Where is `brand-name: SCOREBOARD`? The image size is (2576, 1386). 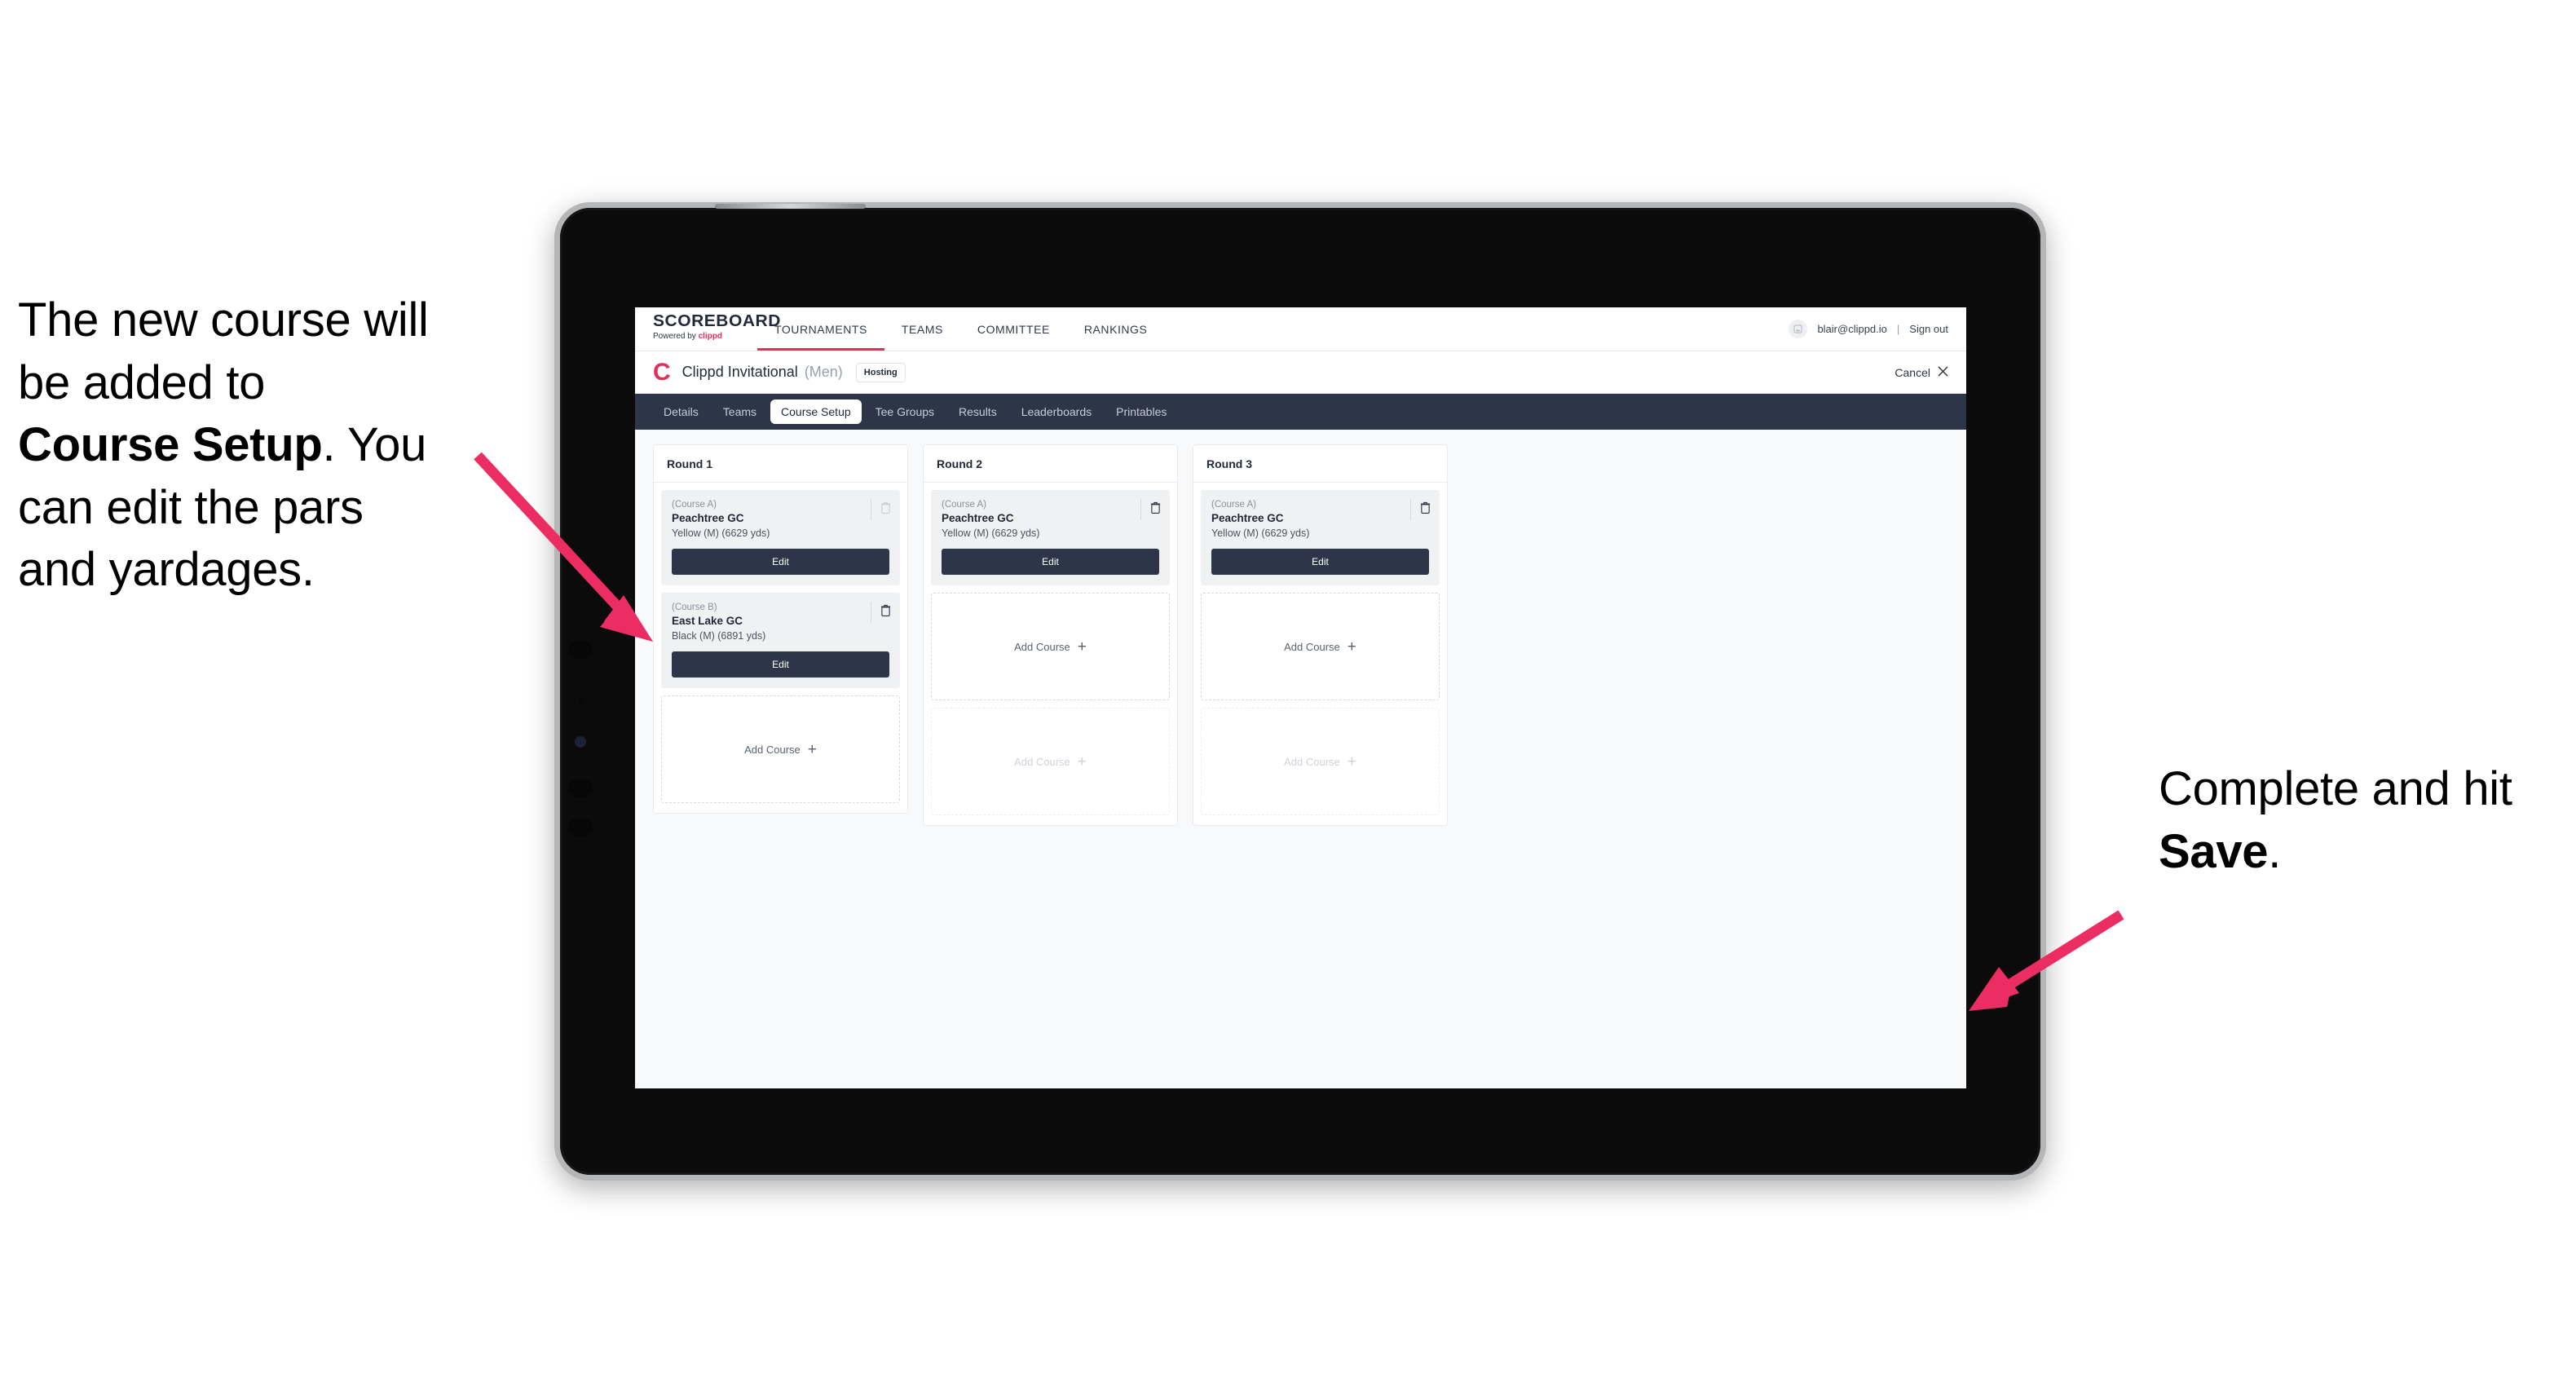 brand-name: SCOREBOARD is located at coordinates (717, 321).